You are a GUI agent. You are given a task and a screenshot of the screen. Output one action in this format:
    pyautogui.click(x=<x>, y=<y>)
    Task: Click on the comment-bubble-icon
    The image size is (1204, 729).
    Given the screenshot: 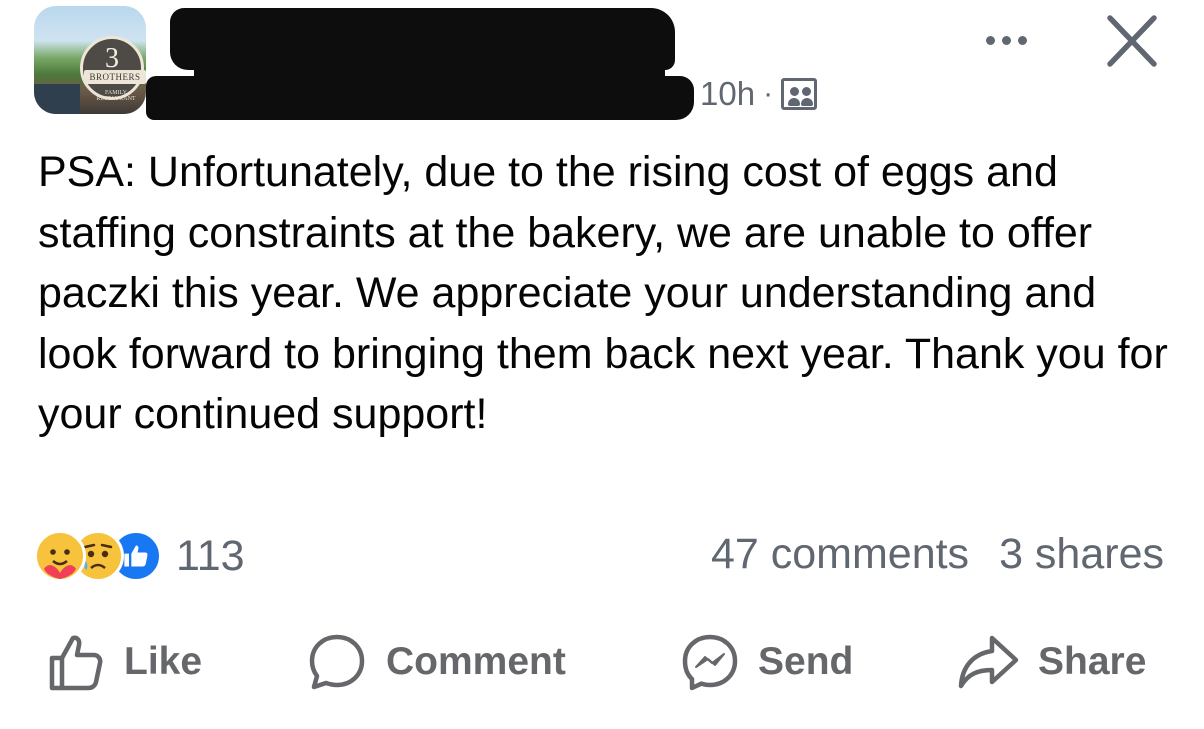 What is the action you would take?
    pyautogui.click(x=337, y=662)
    